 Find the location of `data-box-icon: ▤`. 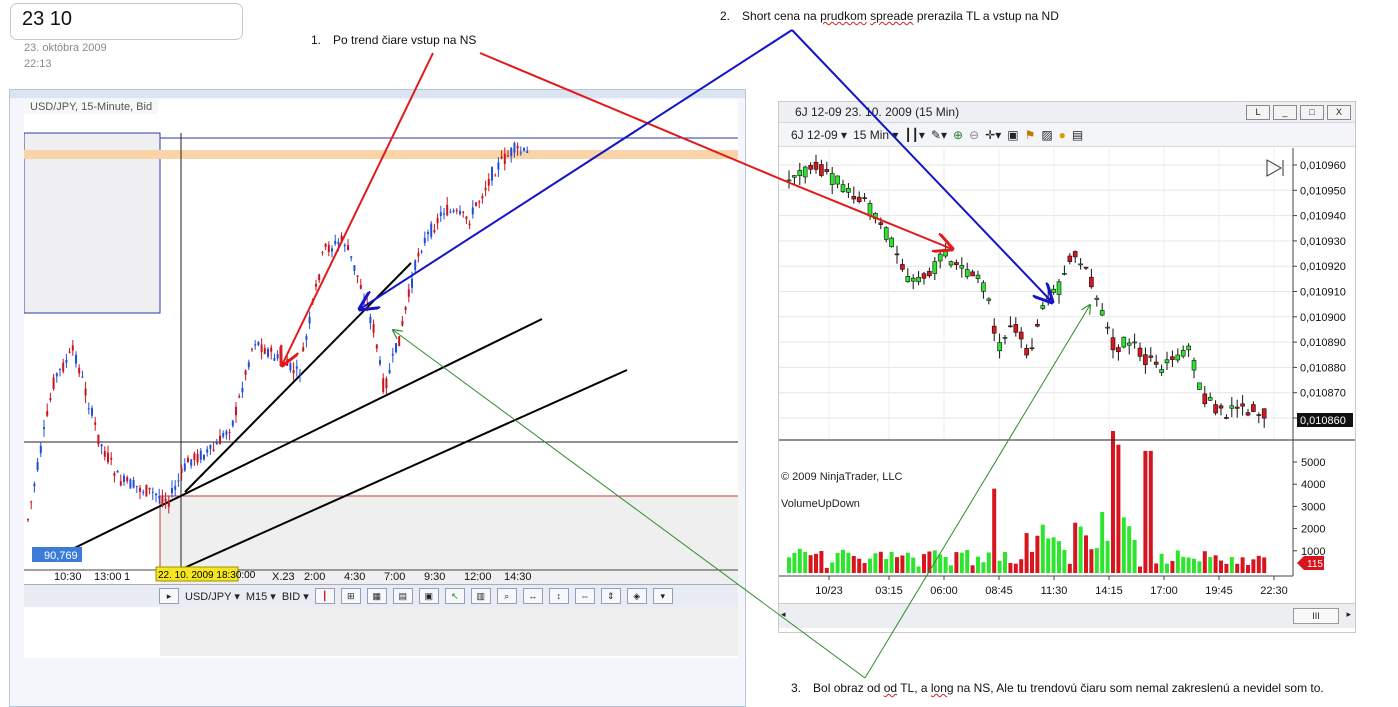

data-box-icon: ▤ is located at coordinates (1077, 135).